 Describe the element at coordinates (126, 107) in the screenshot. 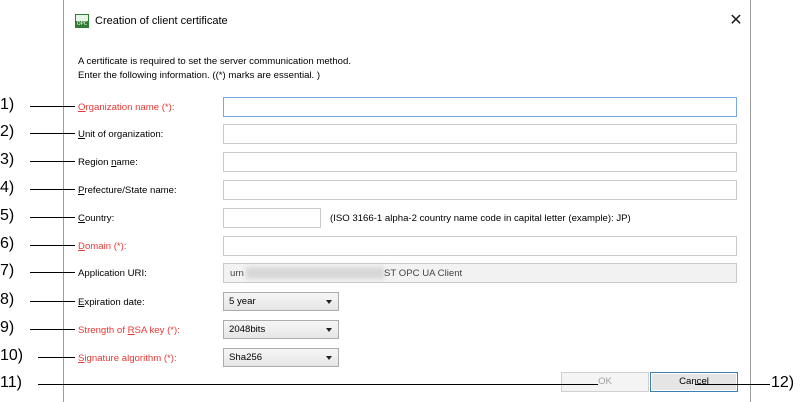

I see `organization-name-label: Organization name (*):` at that location.